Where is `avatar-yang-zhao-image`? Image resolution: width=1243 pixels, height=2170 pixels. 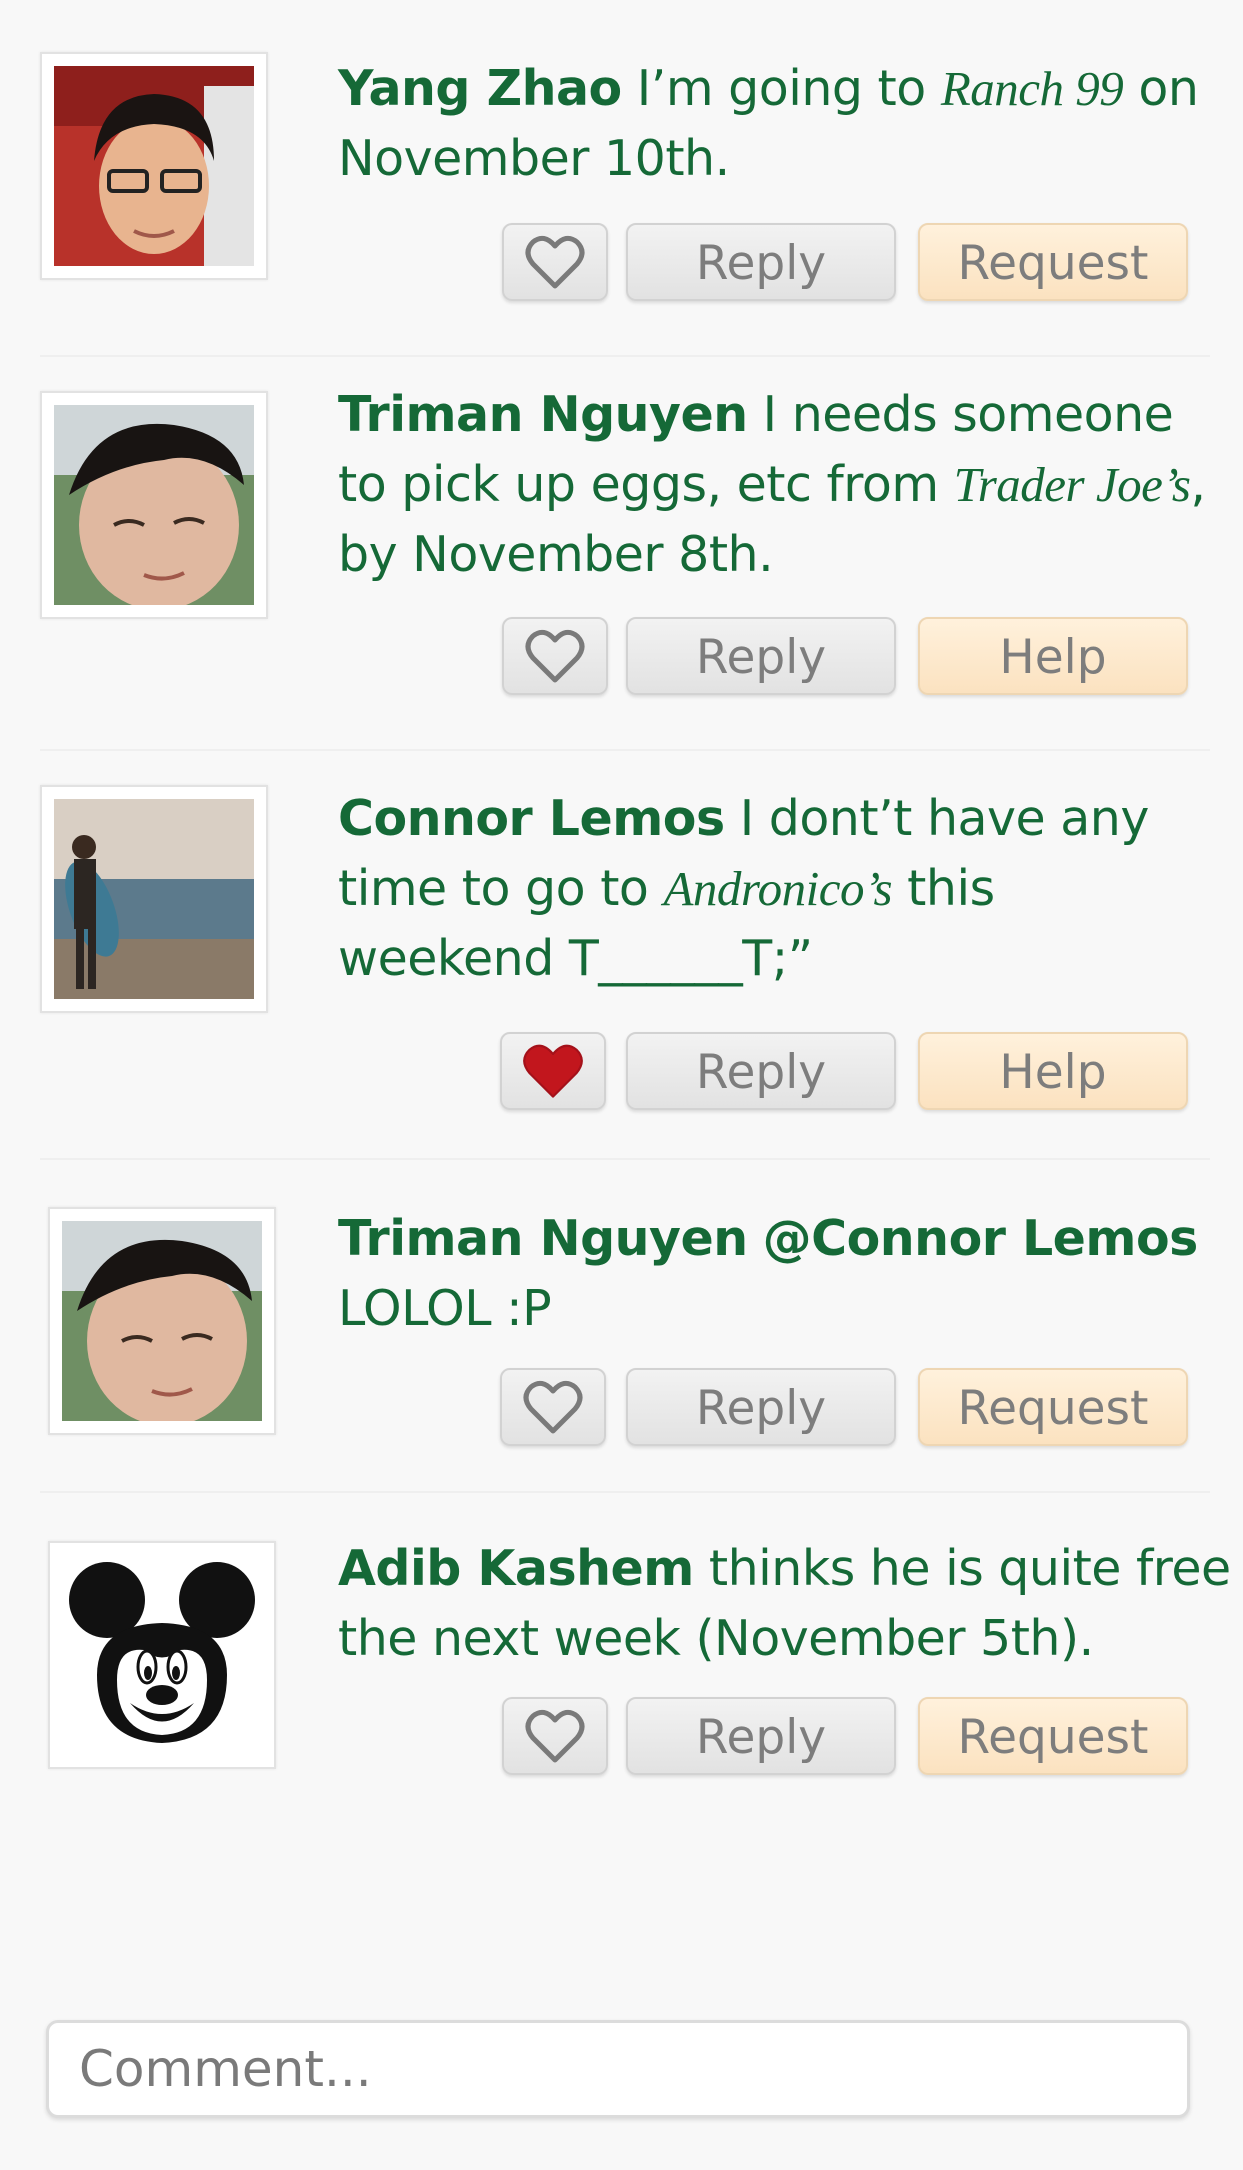 avatar-yang-zhao-image is located at coordinates (154, 166).